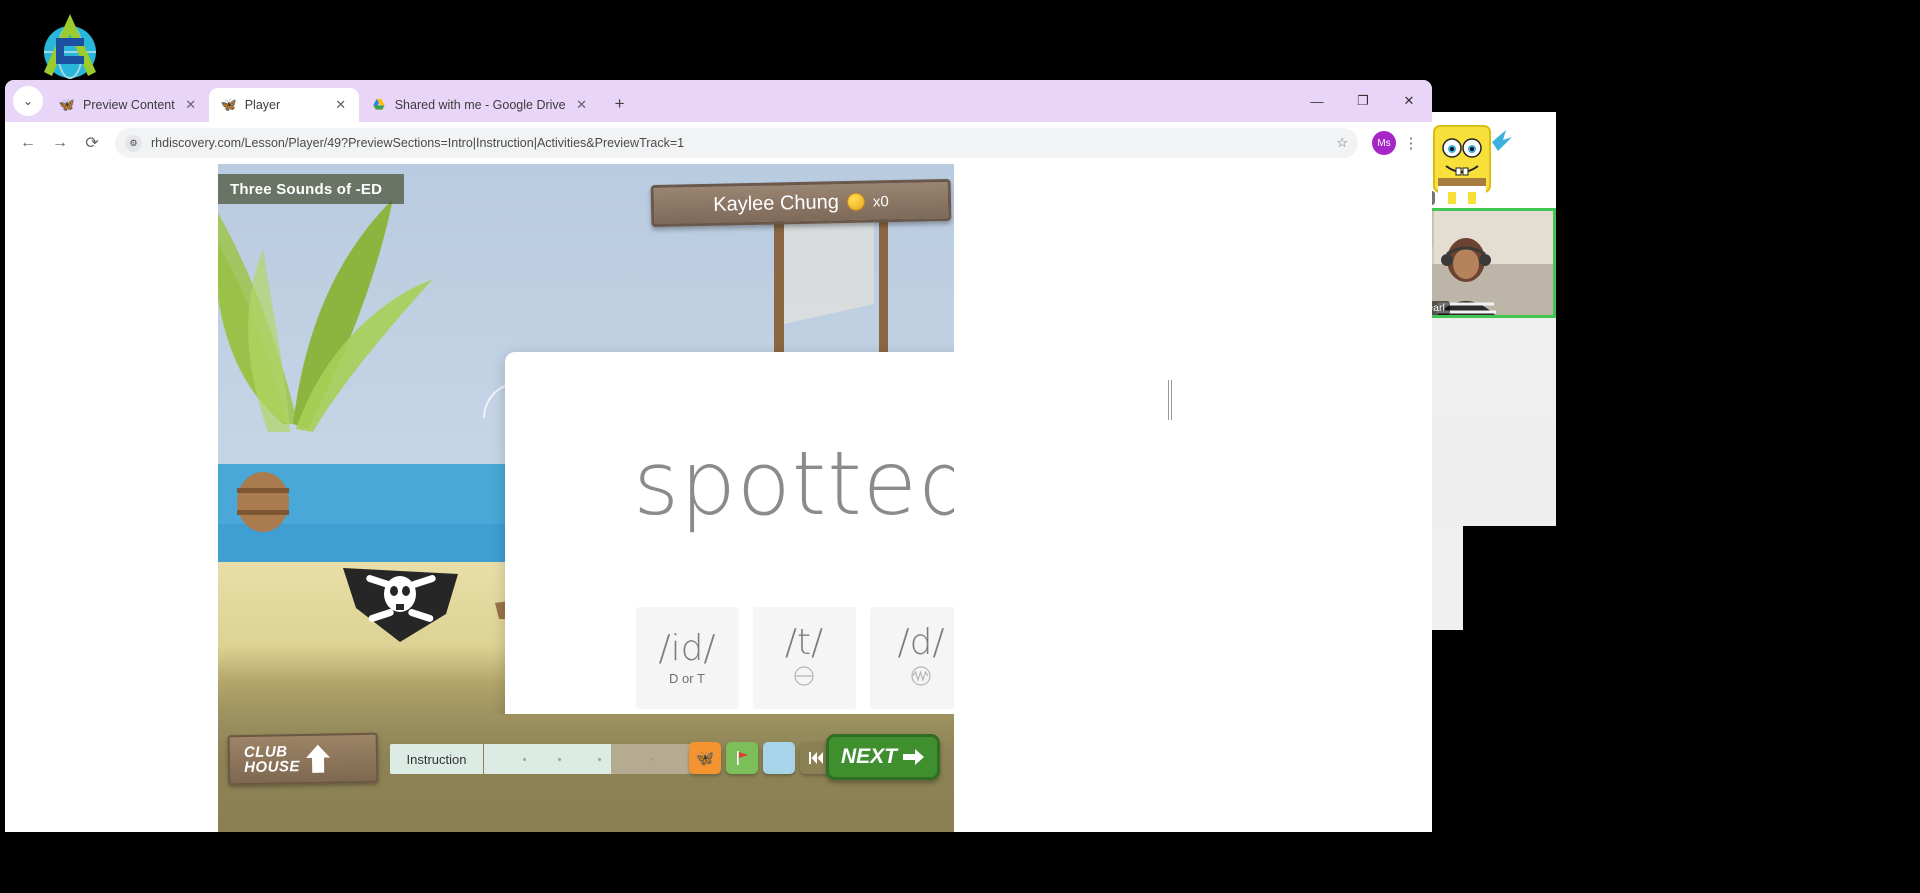  Describe the element at coordinates (816, 758) in the screenshot. I see `rewind-icon` at that location.